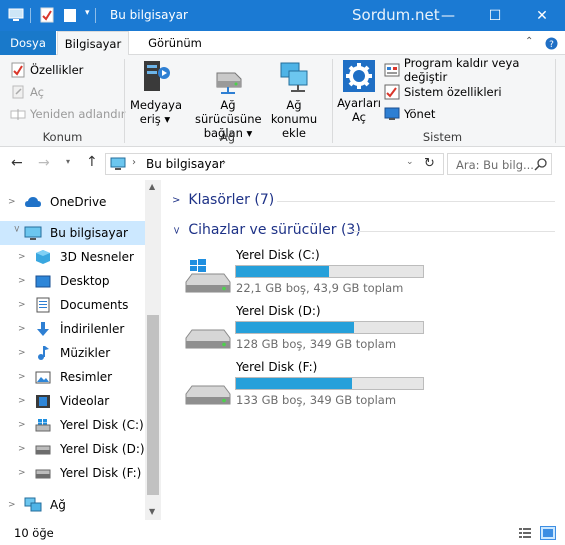  I want to click on nav-label-onedrive: OneDrive, so click(78, 202).